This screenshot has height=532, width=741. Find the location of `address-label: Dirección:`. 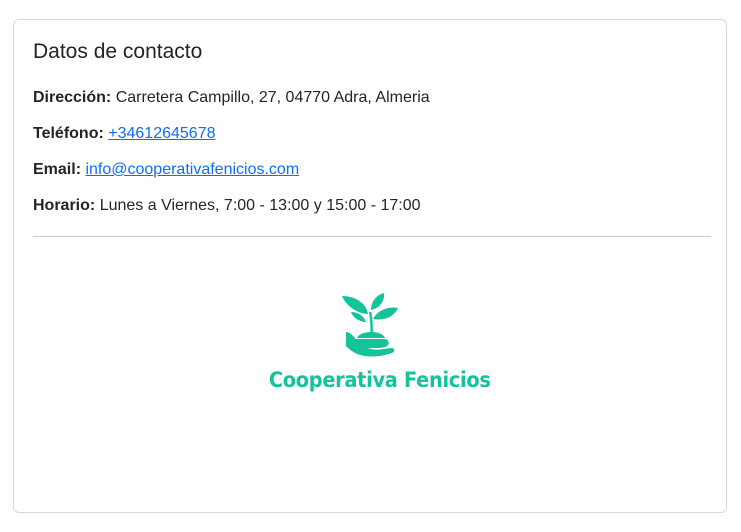

address-label: Dirección: is located at coordinates (72, 97).